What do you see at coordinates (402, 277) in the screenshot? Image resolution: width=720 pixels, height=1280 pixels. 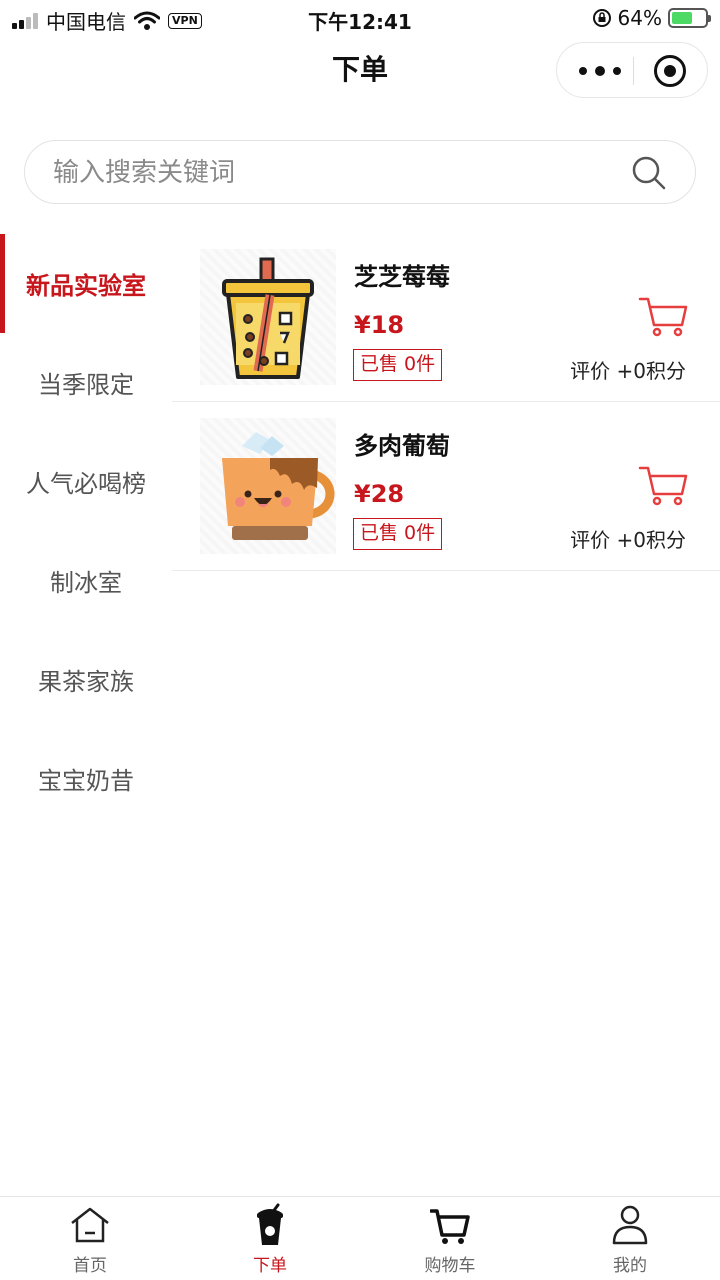 I see `product-name: 芝芝莓莓` at bounding box center [402, 277].